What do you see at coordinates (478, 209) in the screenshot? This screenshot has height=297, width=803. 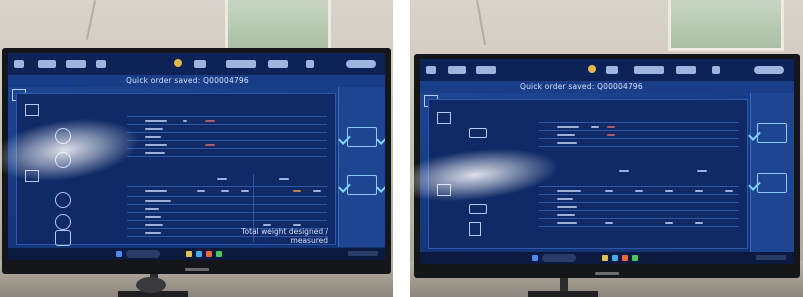 I see `axle-icon` at bounding box center [478, 209].